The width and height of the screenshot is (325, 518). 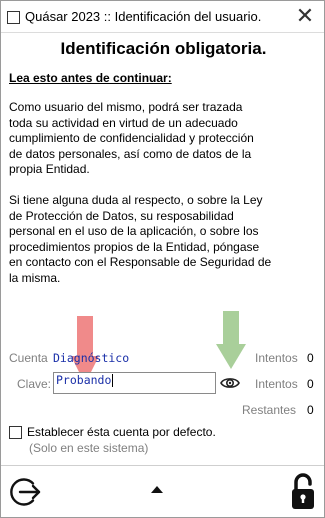 What do you see at coordinates (113, 380) in the screenshot?
I see `text-caret` at bounding box center [113, 380].